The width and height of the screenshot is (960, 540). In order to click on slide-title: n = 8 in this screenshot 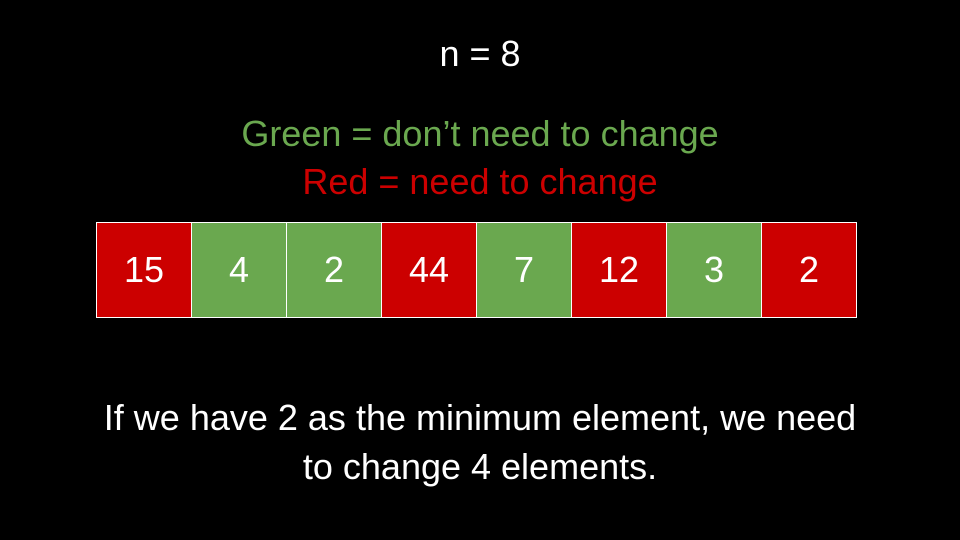, I will do `click(480, 53)`.